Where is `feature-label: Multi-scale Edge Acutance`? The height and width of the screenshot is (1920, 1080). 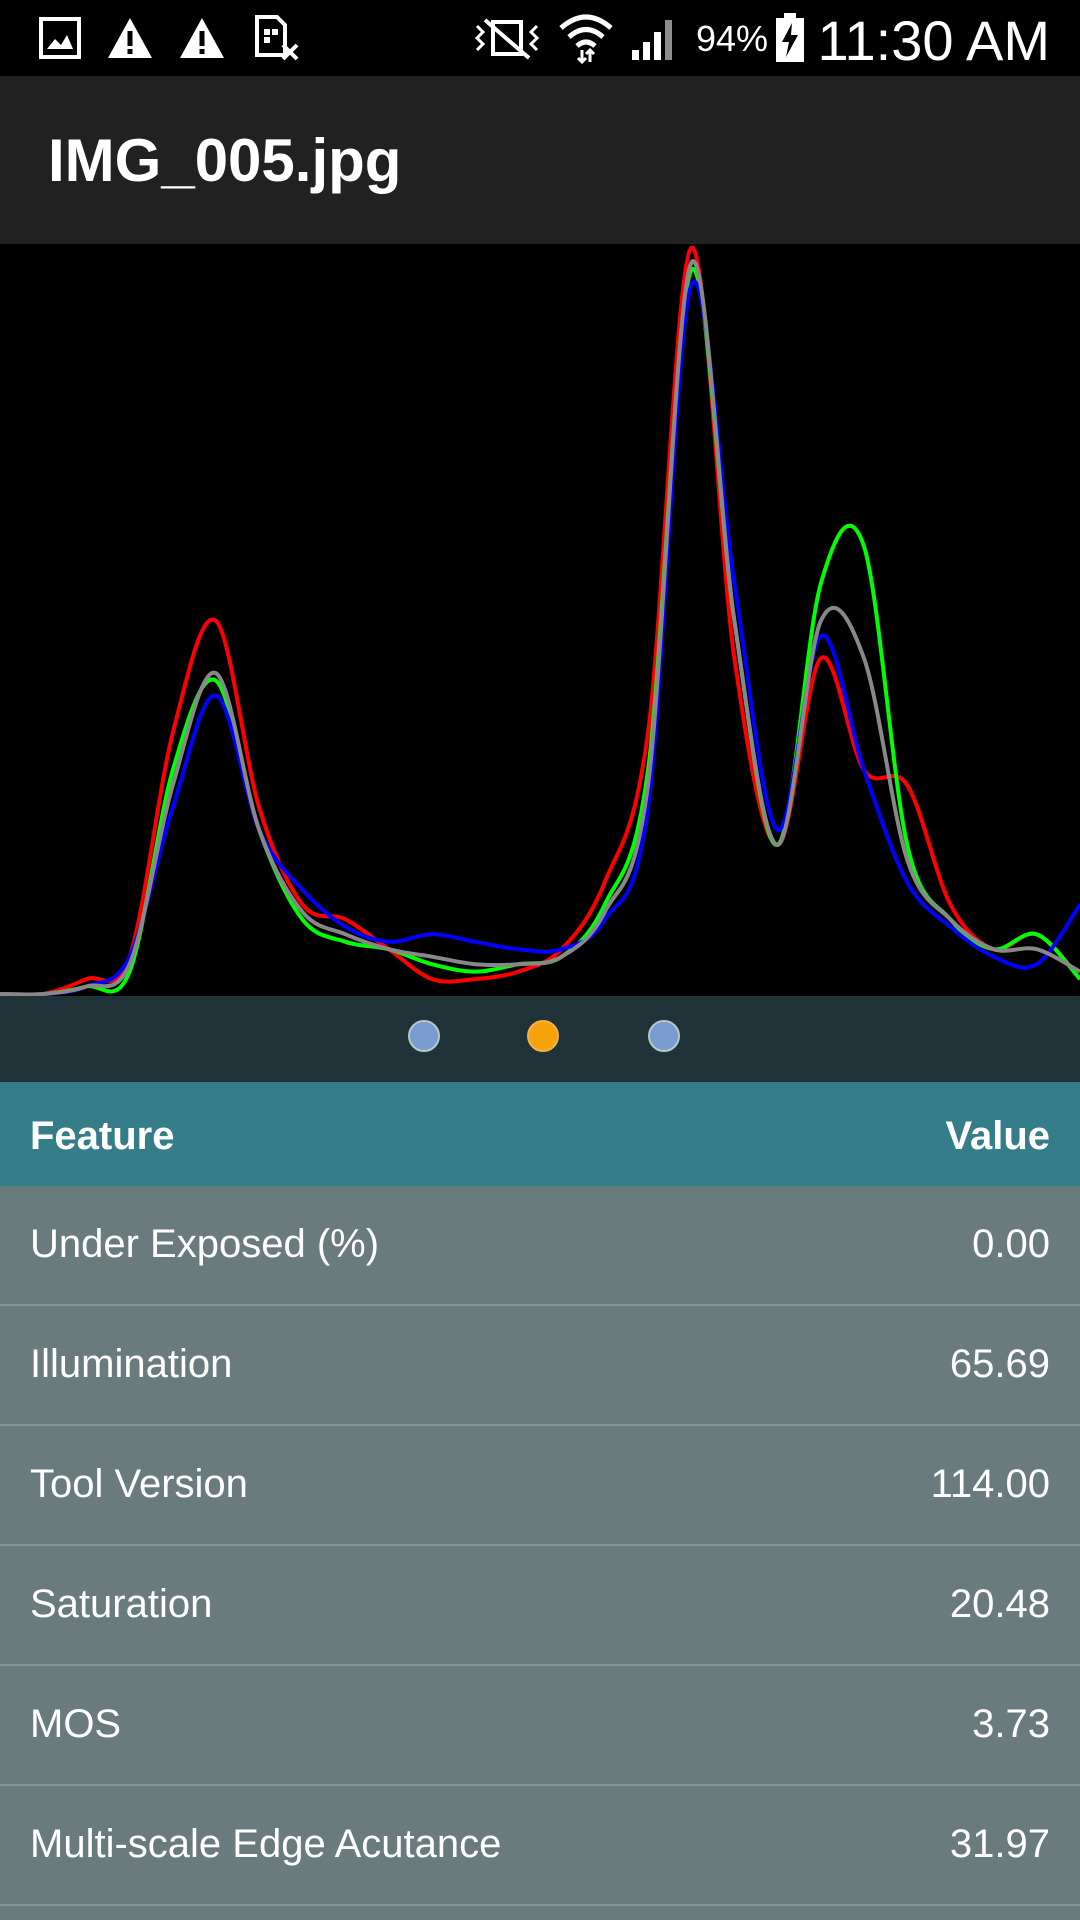 feature-label: Multi-scale Edge Acutance is located at coordinates (266, 1844).